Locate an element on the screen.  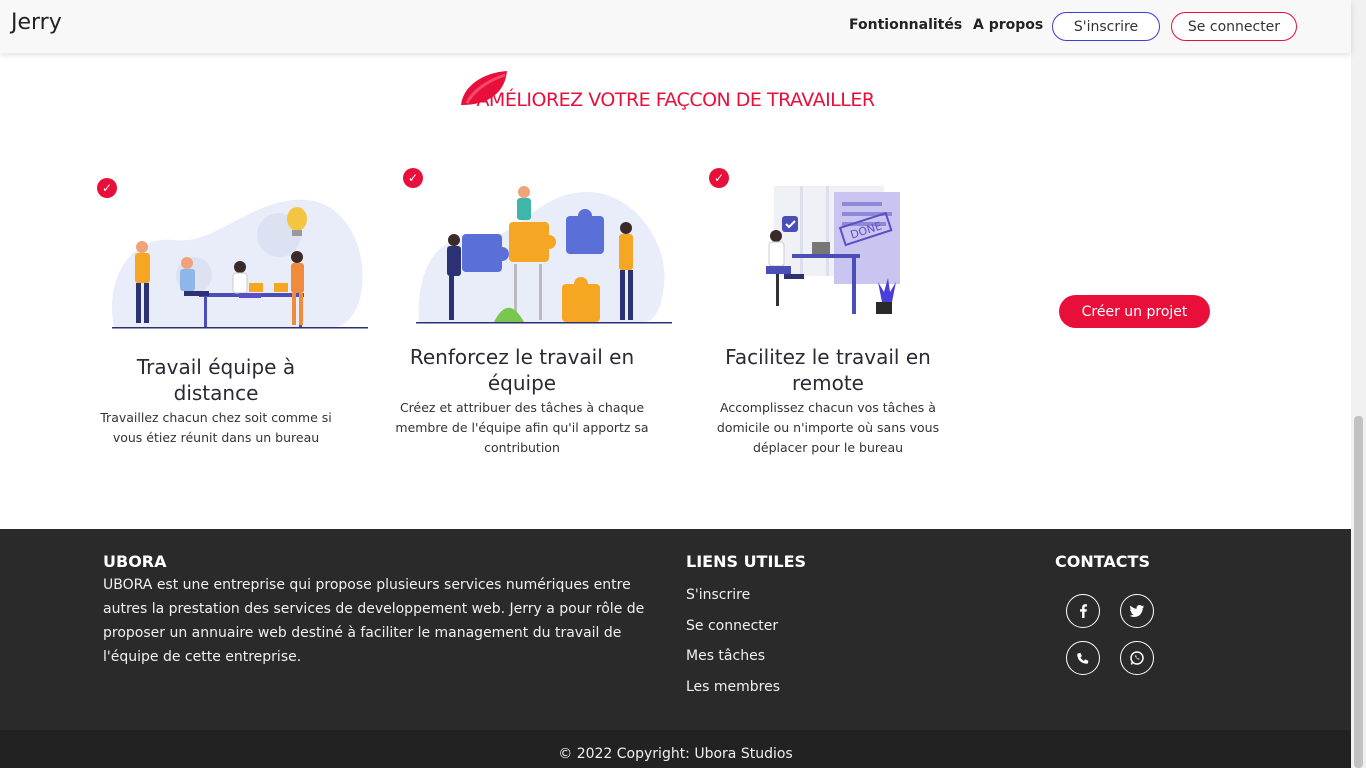
facebook-icon is located at coordinates (1083, 611).